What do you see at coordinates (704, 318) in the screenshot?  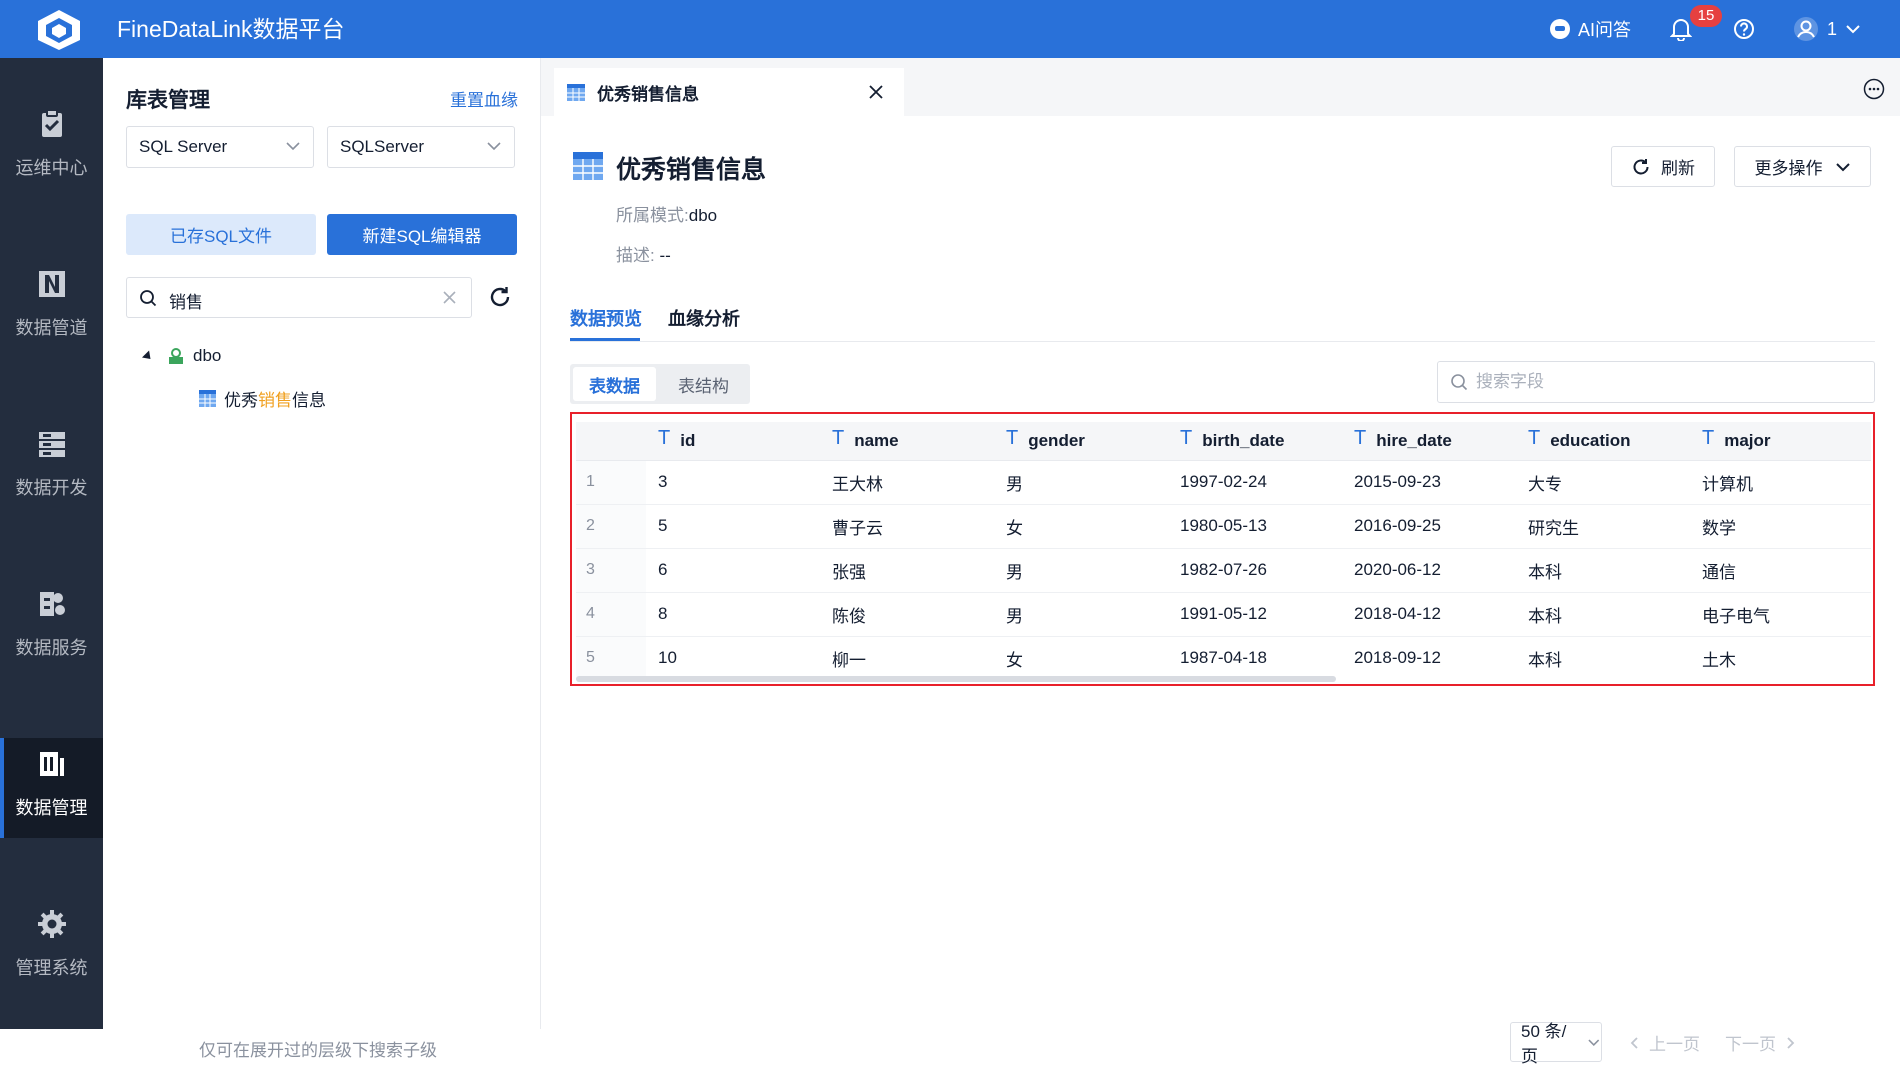 I see `tab-lineage-analysis: 血缘分析` at bounding box center [704, 318].